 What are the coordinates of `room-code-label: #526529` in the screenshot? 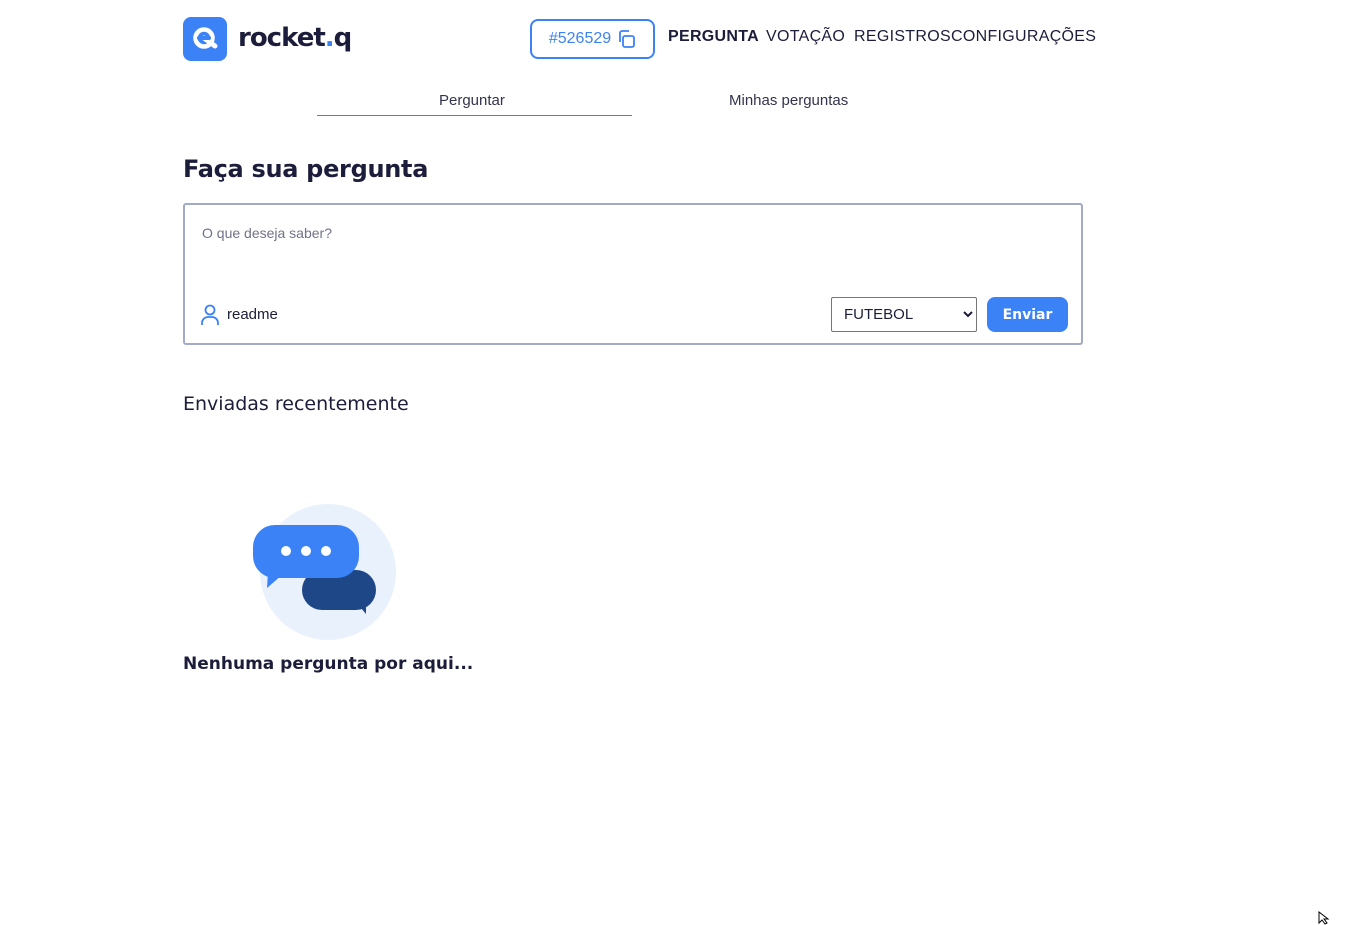 It's located at (580, 38).